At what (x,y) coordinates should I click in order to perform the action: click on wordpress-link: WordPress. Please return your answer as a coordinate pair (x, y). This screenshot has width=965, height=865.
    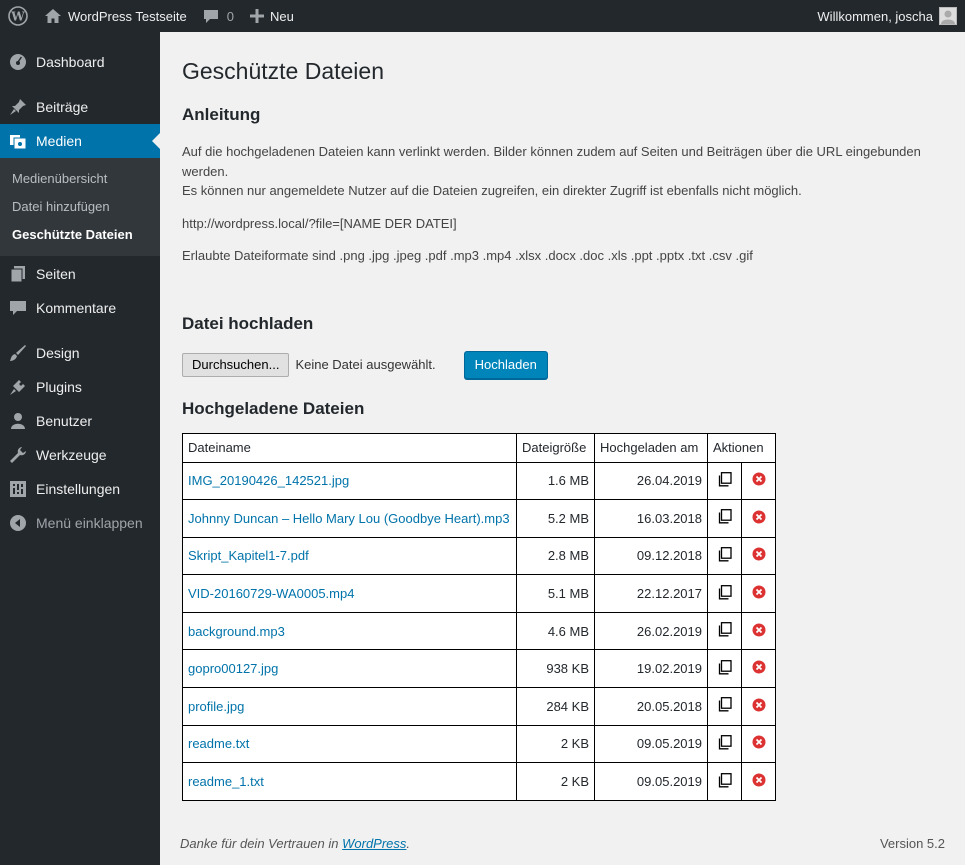
    Looking at the image, I should click on (374, 843).